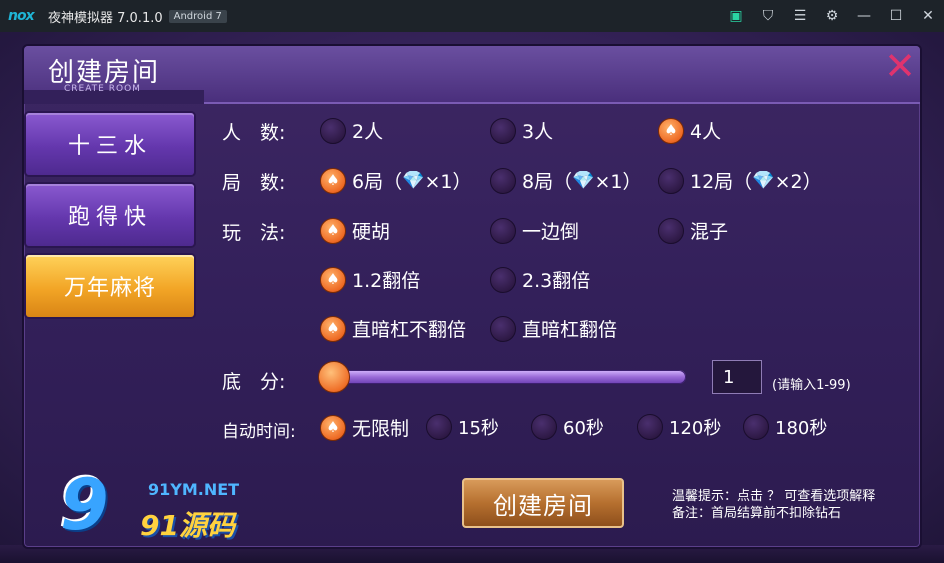 The height and width of the screenshot is (563, 944). What do you see at coordinates (553, 328) in the screenshot?
I see `rules-option-zhiangang-double: 直暗杠翻倍` at bounding box center [553, 328].